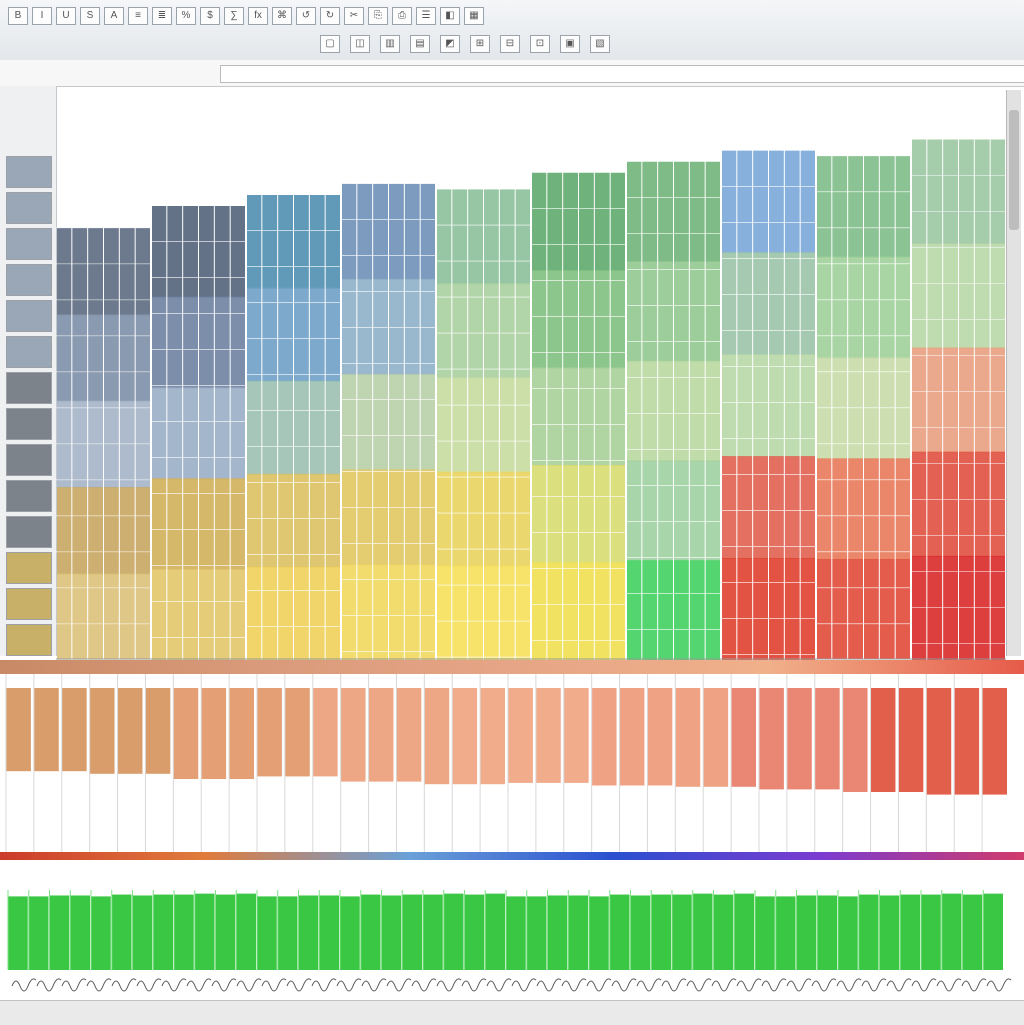  What do you see at coordinates (512, 856) in the screenshot?
I see `lower-header-strip` at bounding box center [512, 856].